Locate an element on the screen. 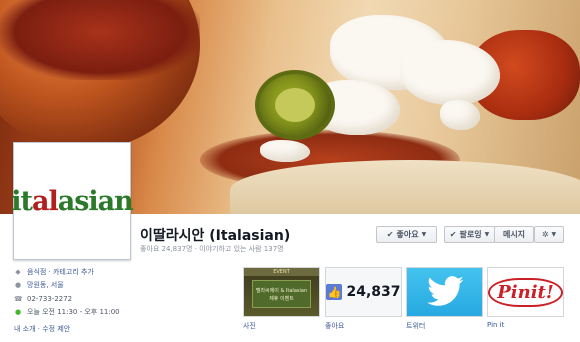 Image resolution: width=580 pixels, height=342 pixels. following-label: 팔로잉 is located at coordinates (470, 234).